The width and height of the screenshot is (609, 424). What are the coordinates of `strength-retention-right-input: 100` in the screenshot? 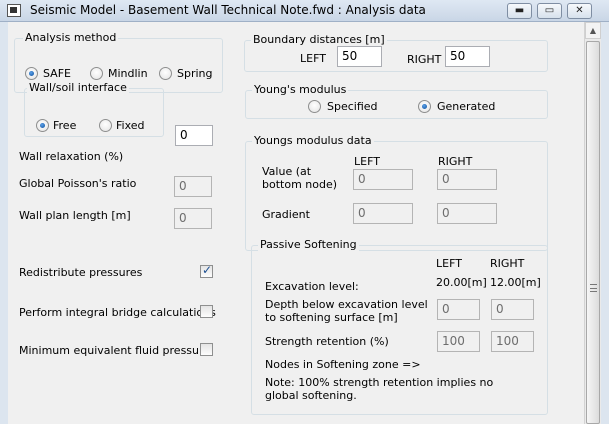 It's located at (512, 341).